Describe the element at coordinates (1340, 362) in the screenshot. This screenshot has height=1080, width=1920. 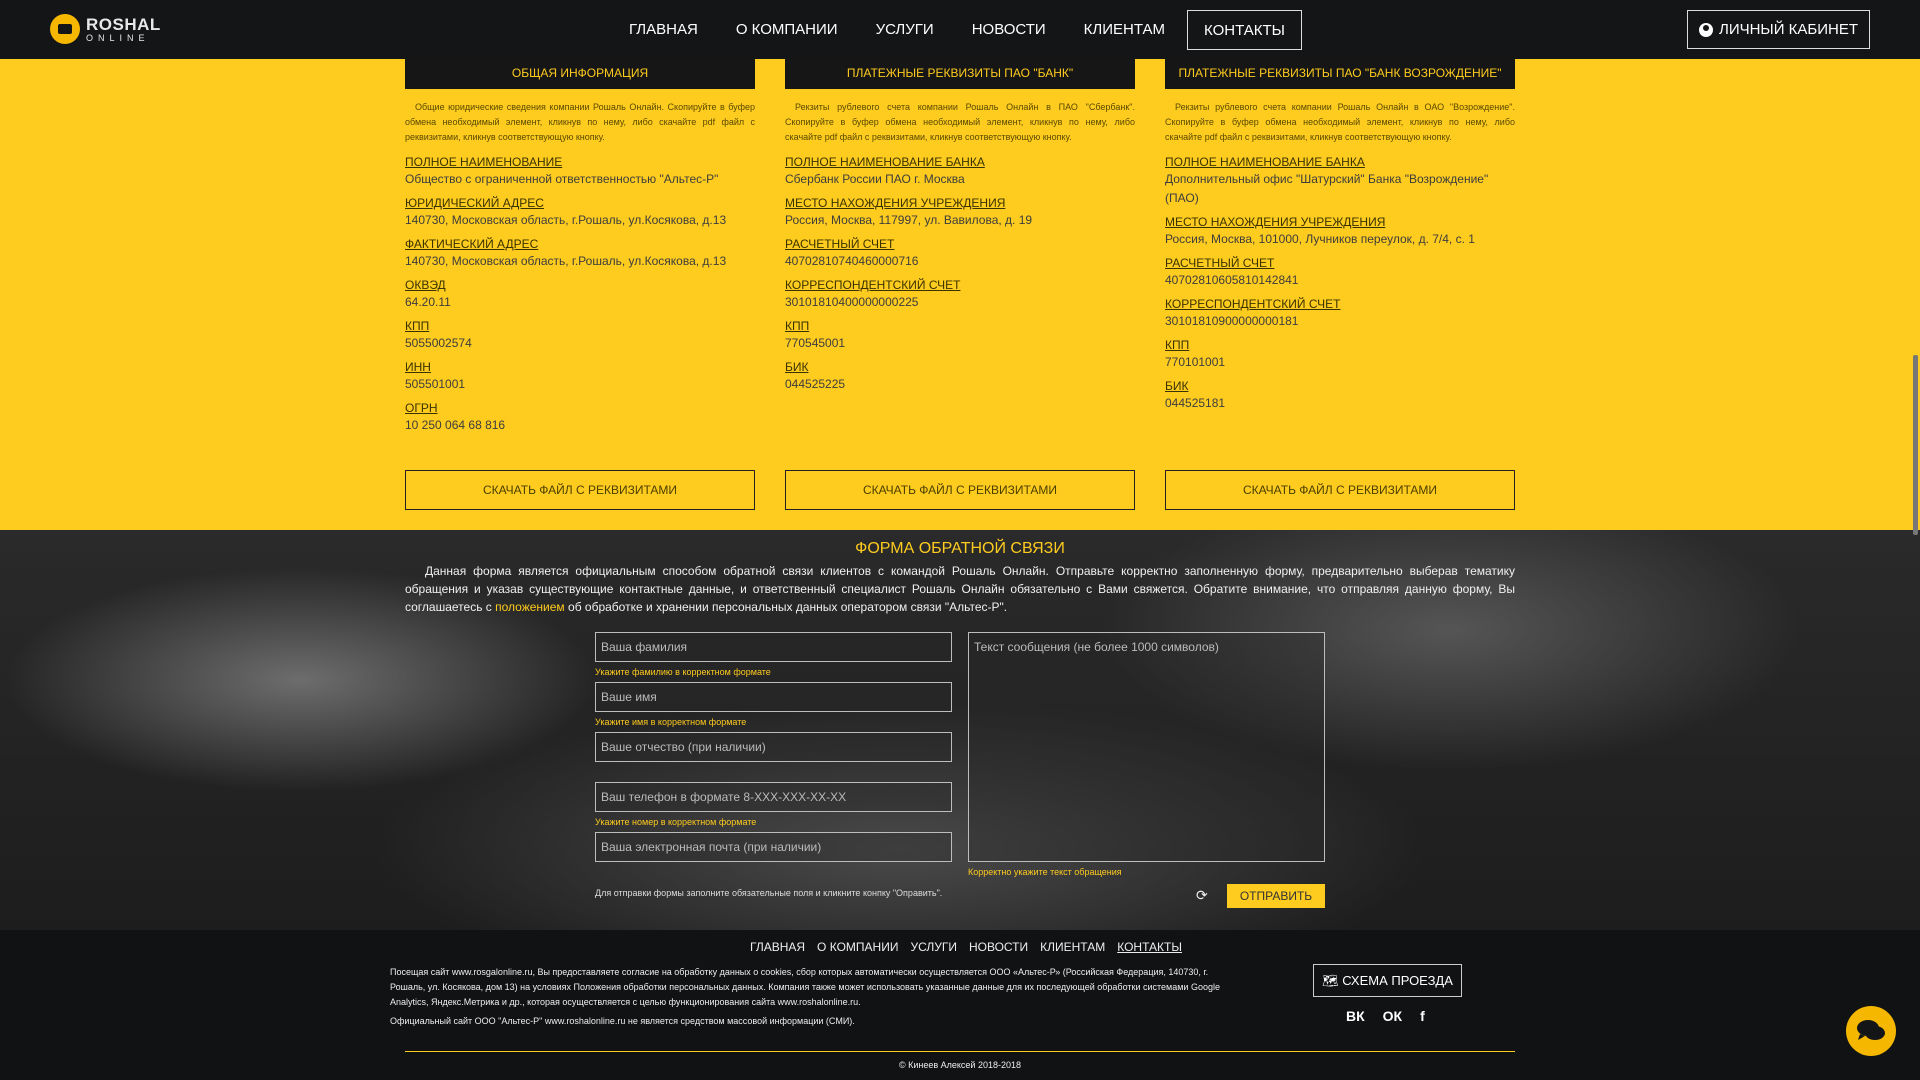
I see `field-value: 770101001` at that location.